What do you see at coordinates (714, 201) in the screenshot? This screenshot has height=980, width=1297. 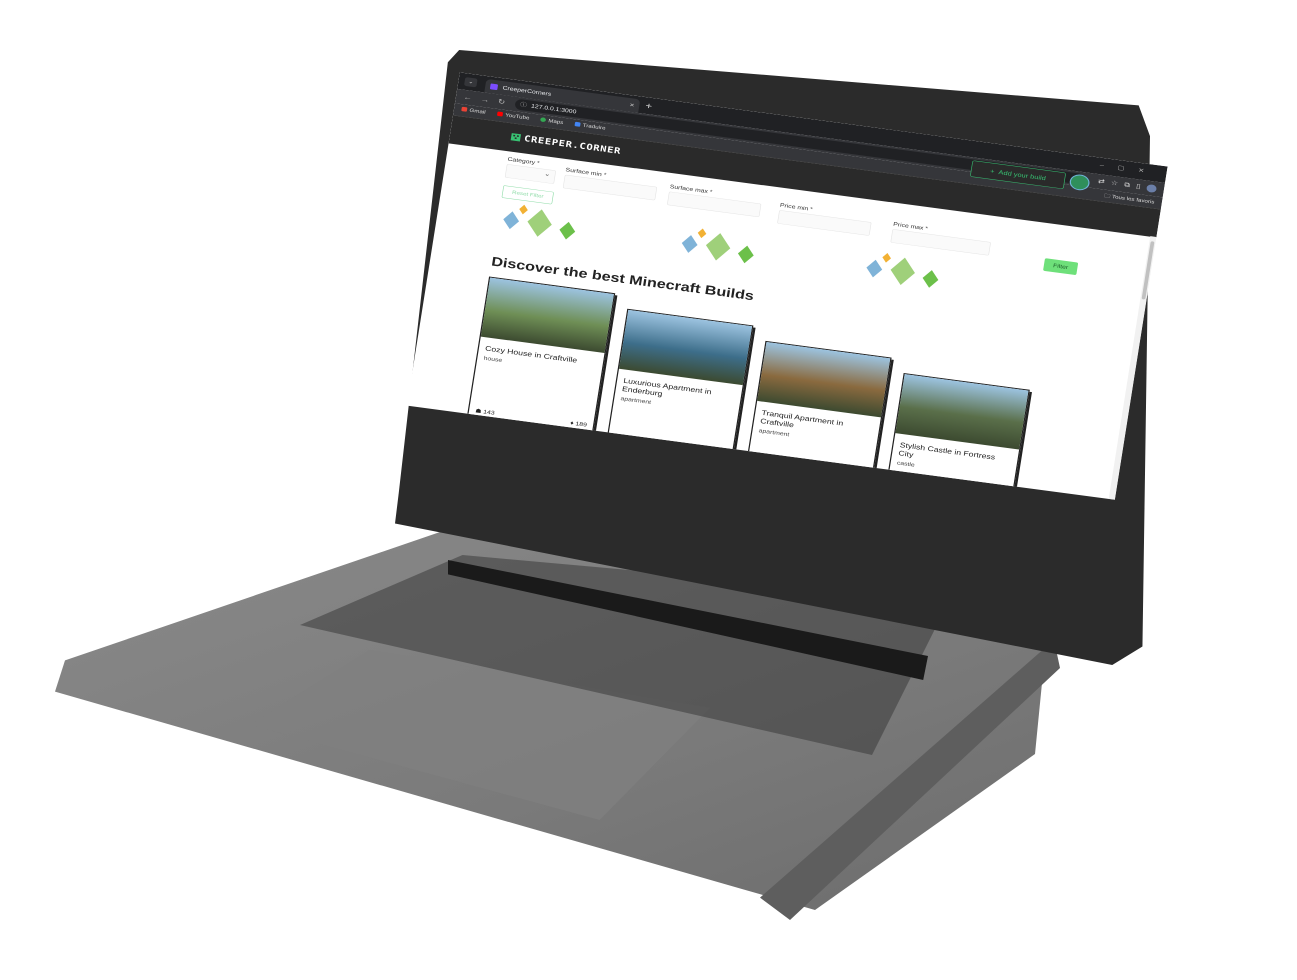 I see `surface-max-field: Surface max *` at bounding box center [714, 201].